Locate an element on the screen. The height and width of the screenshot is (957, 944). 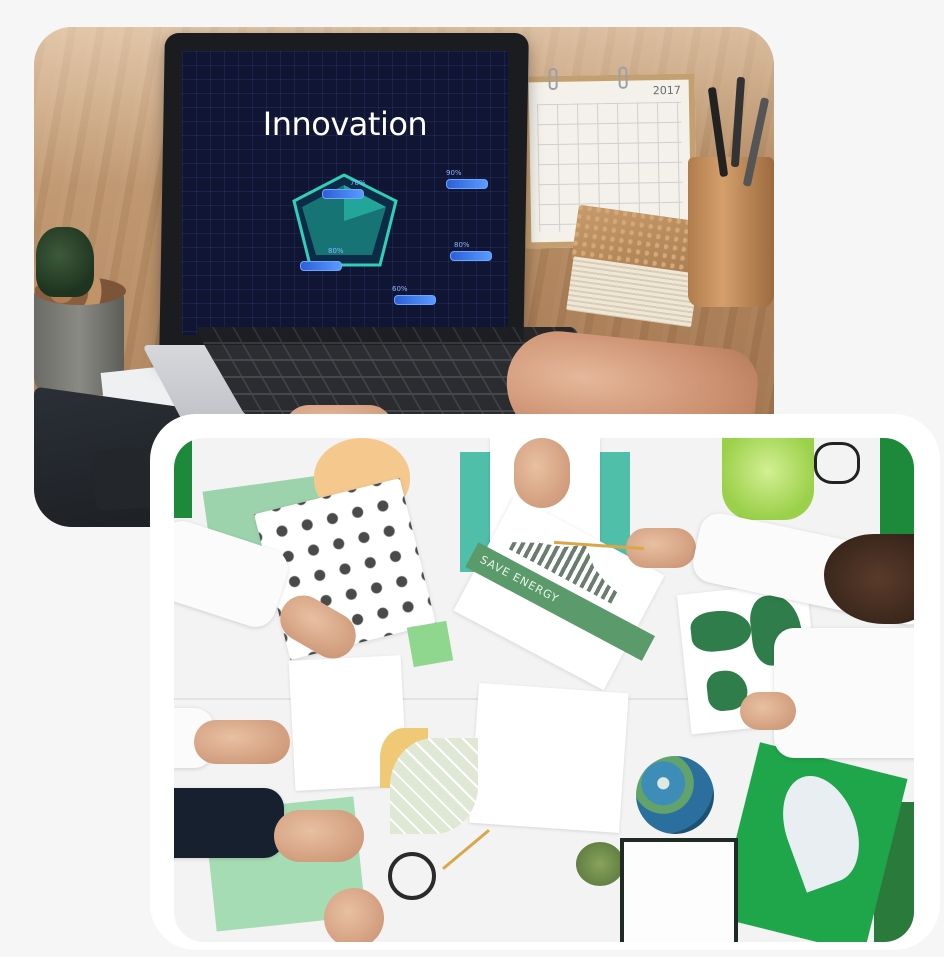
cactus is located at coordinates (65, 262).